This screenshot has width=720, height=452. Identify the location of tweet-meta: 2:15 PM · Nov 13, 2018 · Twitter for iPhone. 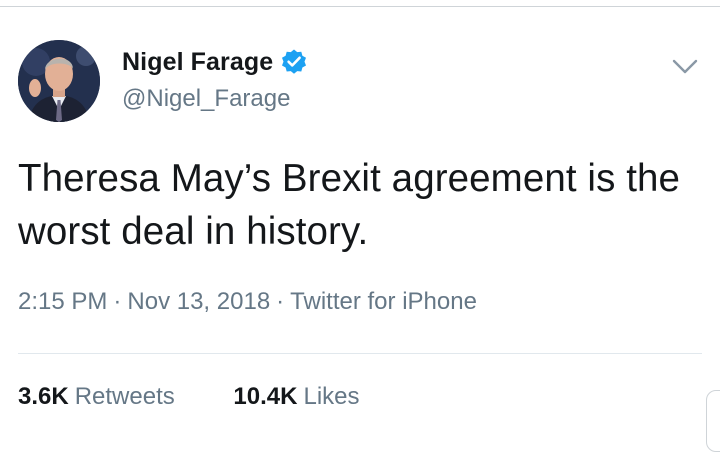
(247, 302).